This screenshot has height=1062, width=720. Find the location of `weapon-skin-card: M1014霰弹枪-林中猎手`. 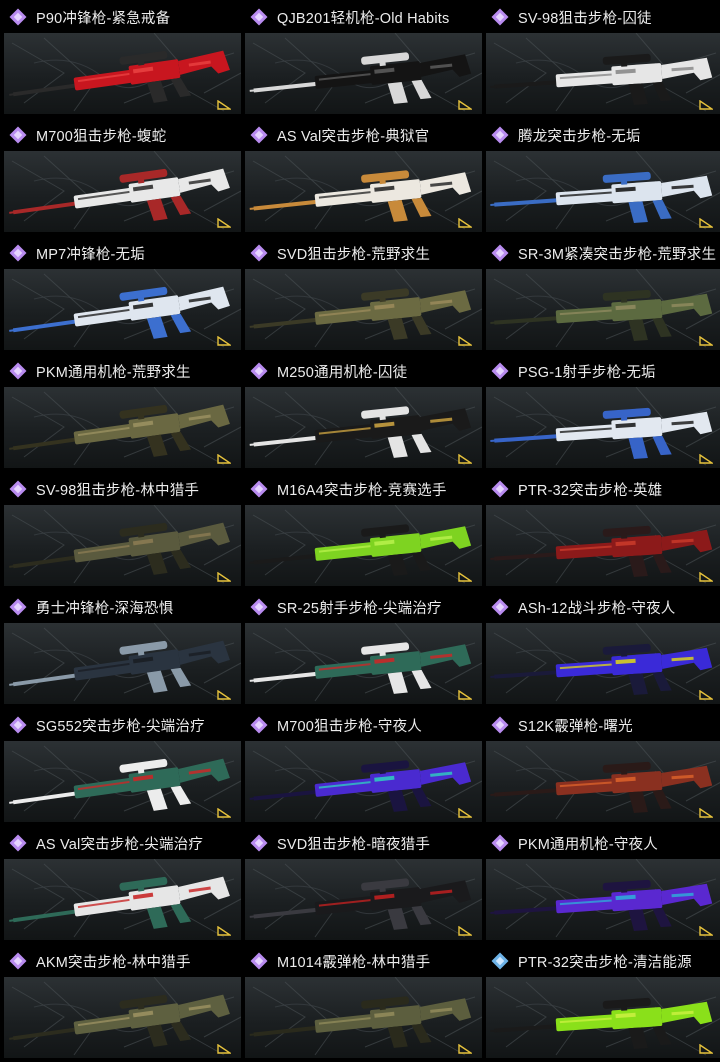

weapon-skin-card: M1014霰弹枪-林中猎手 is located at coordinates (363, 1003).